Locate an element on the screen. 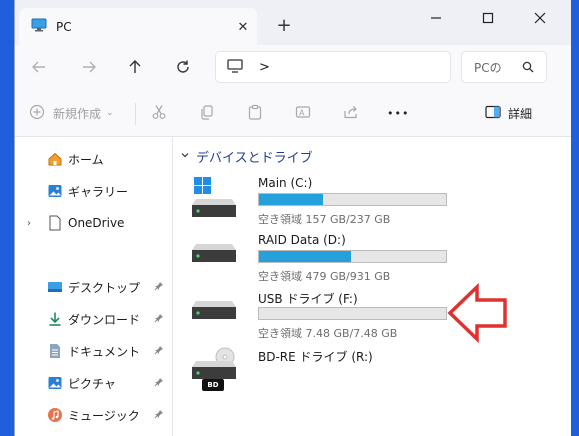 This screenshot has height=436, width=579. nav-item-label: ピクチャ is located at coordinates (92, 383).